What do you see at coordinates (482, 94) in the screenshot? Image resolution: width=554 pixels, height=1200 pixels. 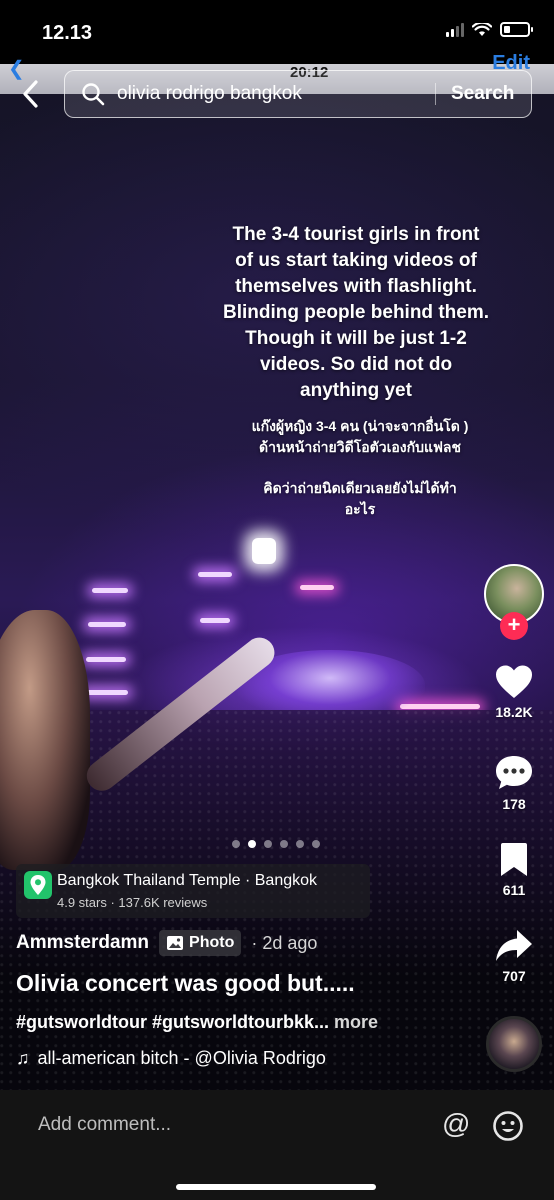 I see `search-button: Search` at bounding box center [482, 94].